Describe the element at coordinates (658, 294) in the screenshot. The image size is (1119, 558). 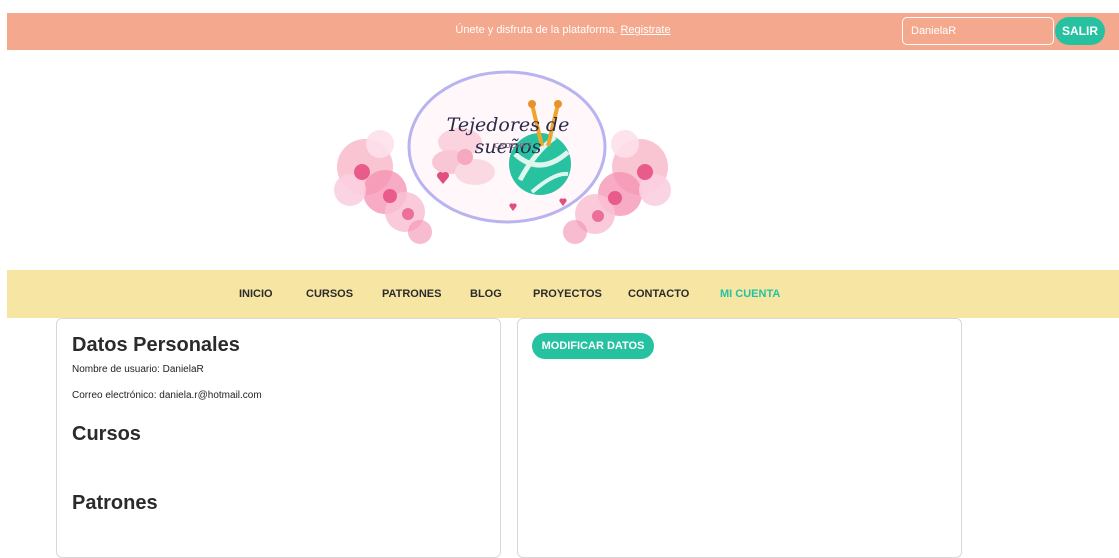
I see `nav-item-contacto: CONTACTO` at that location.